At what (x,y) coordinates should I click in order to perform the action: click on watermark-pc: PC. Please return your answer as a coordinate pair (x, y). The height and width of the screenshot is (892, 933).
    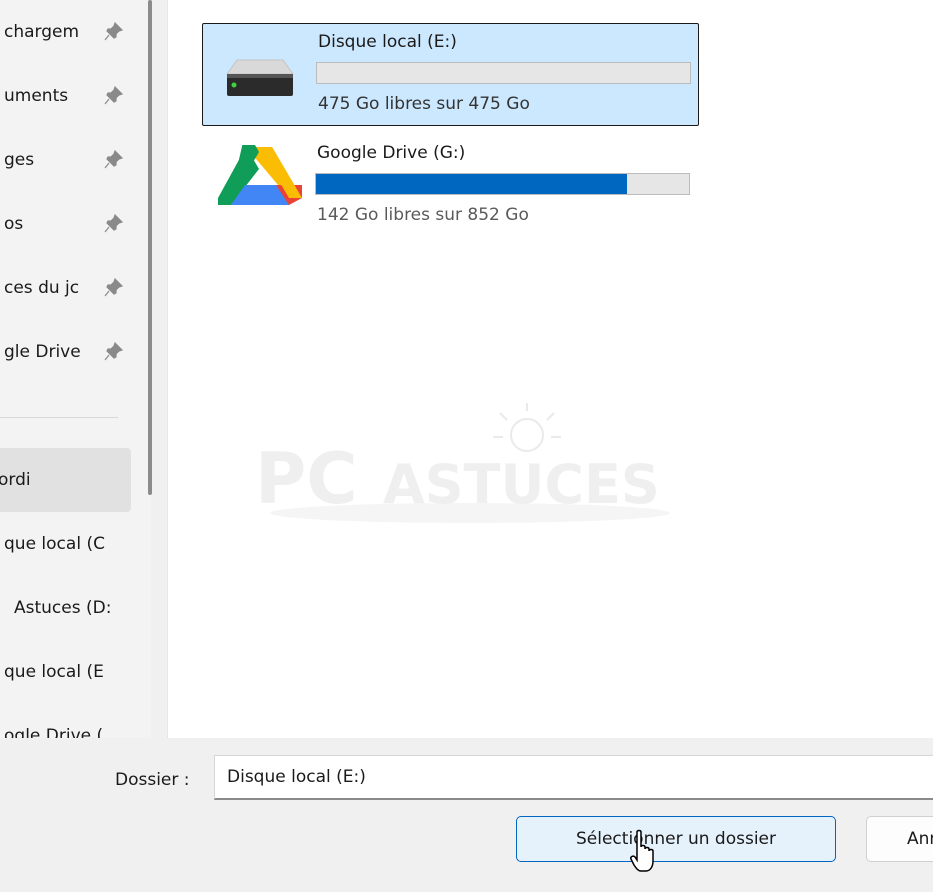
    Looking at the image, I should click on (306, 479).